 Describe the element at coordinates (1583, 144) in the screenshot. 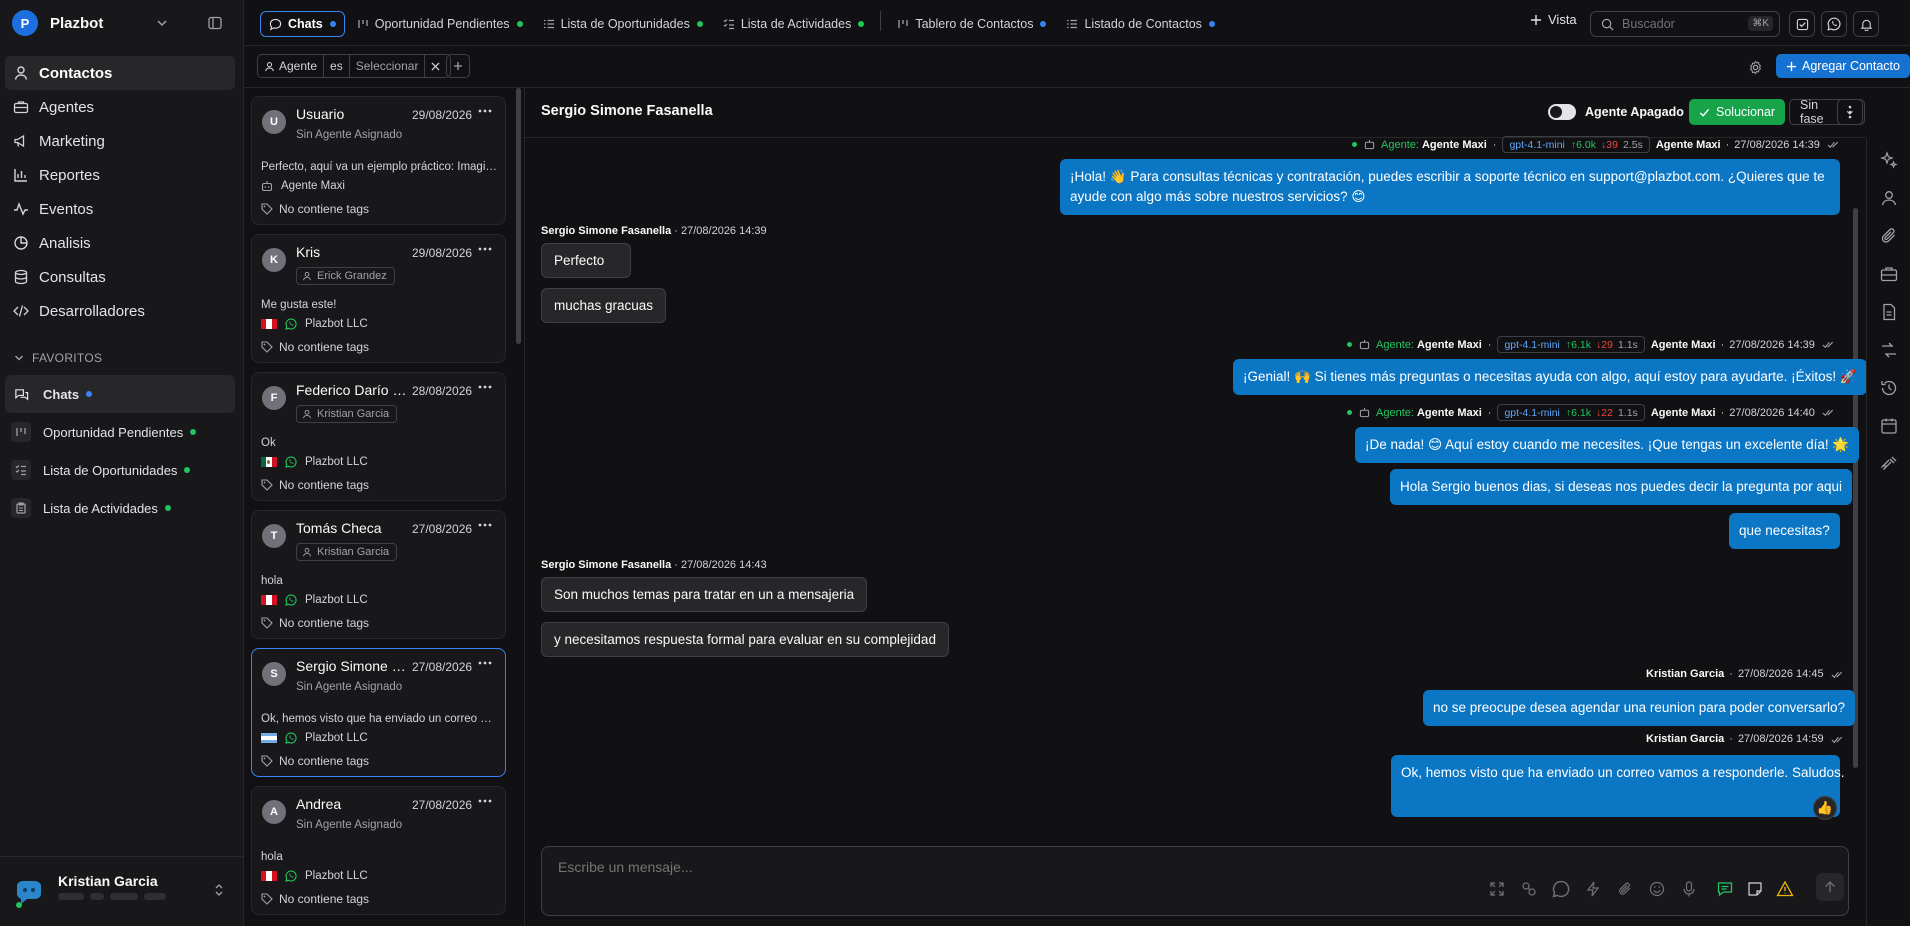

I see `tokens-in: ↑6.0k` at that location.